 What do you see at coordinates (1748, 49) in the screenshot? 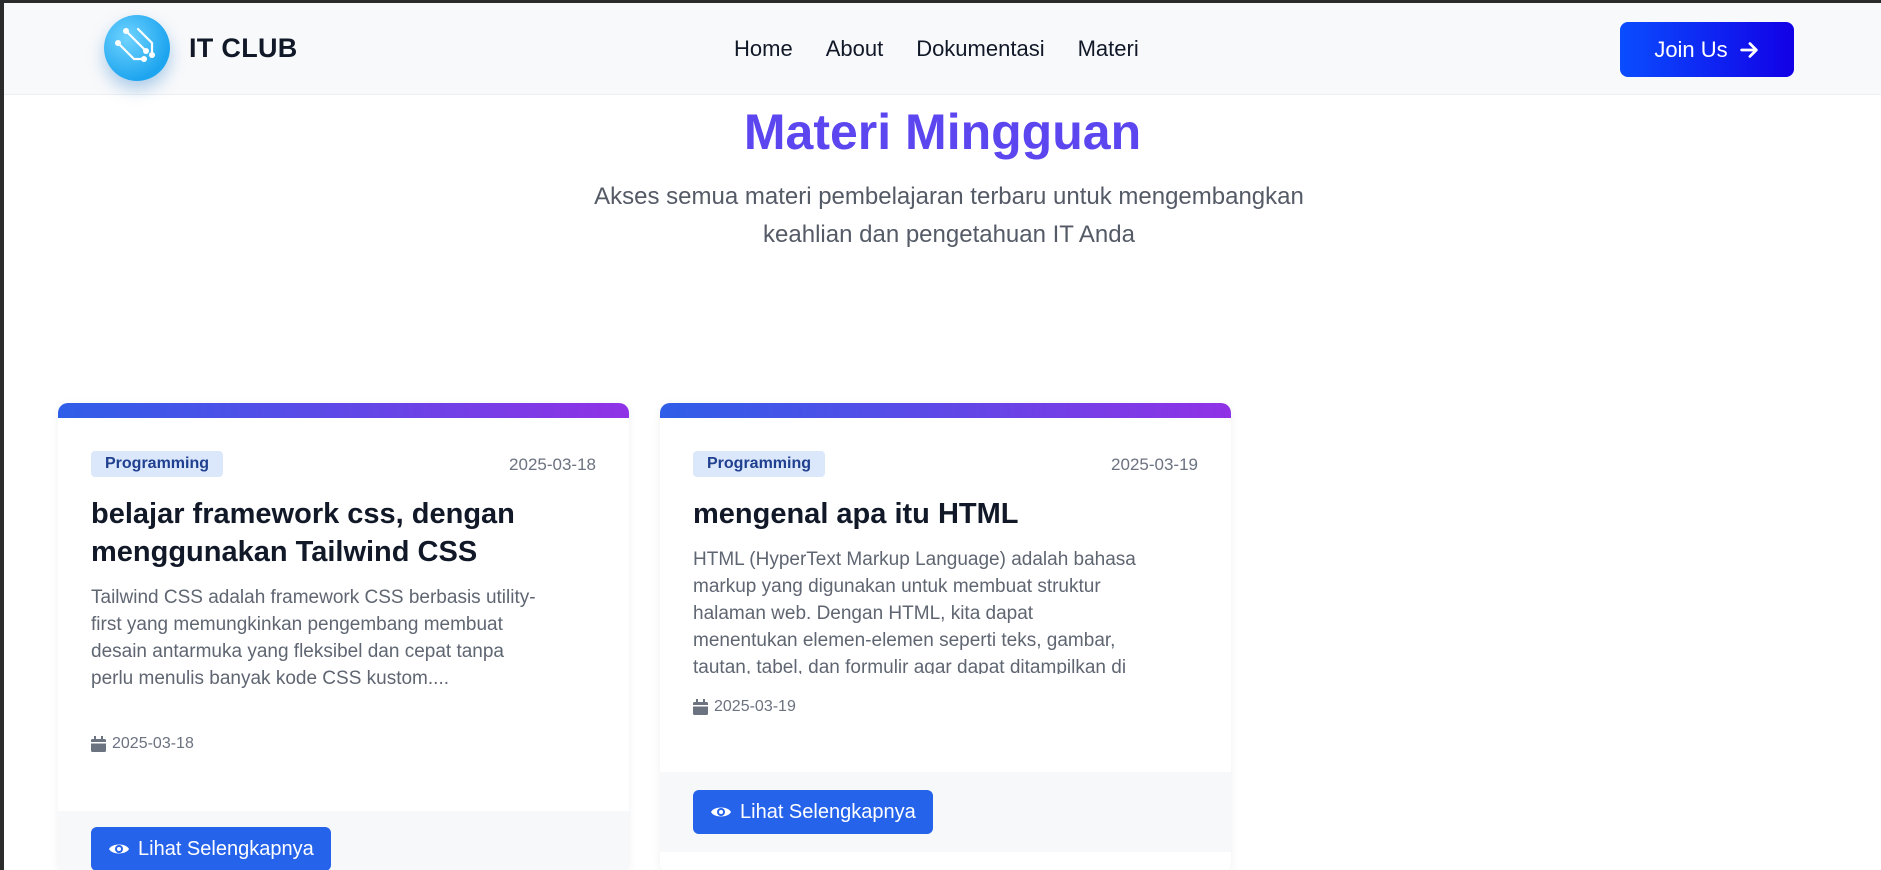
I see `arrow-right-icon` at bounding box center [1748, 49].